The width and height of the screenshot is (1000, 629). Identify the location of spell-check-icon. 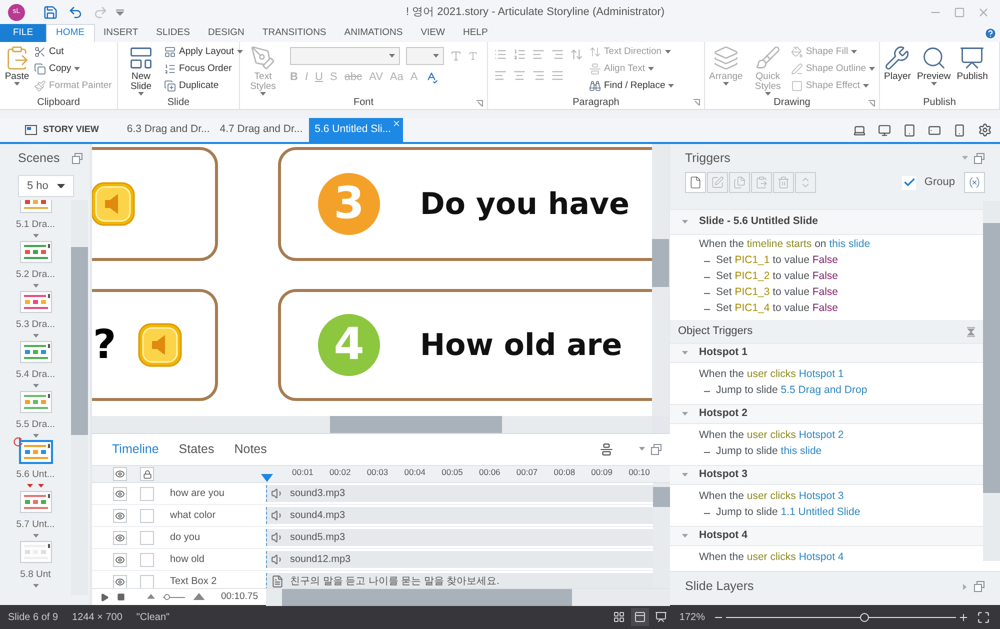
(431, 77).